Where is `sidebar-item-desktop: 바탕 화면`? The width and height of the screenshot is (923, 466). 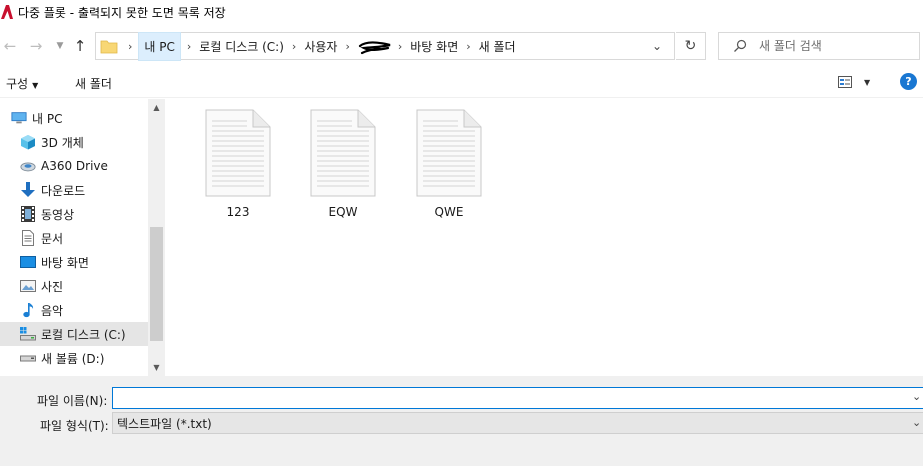 sidebar-item-desktop: 바탕 화면 is located at coordinates (74, 262).